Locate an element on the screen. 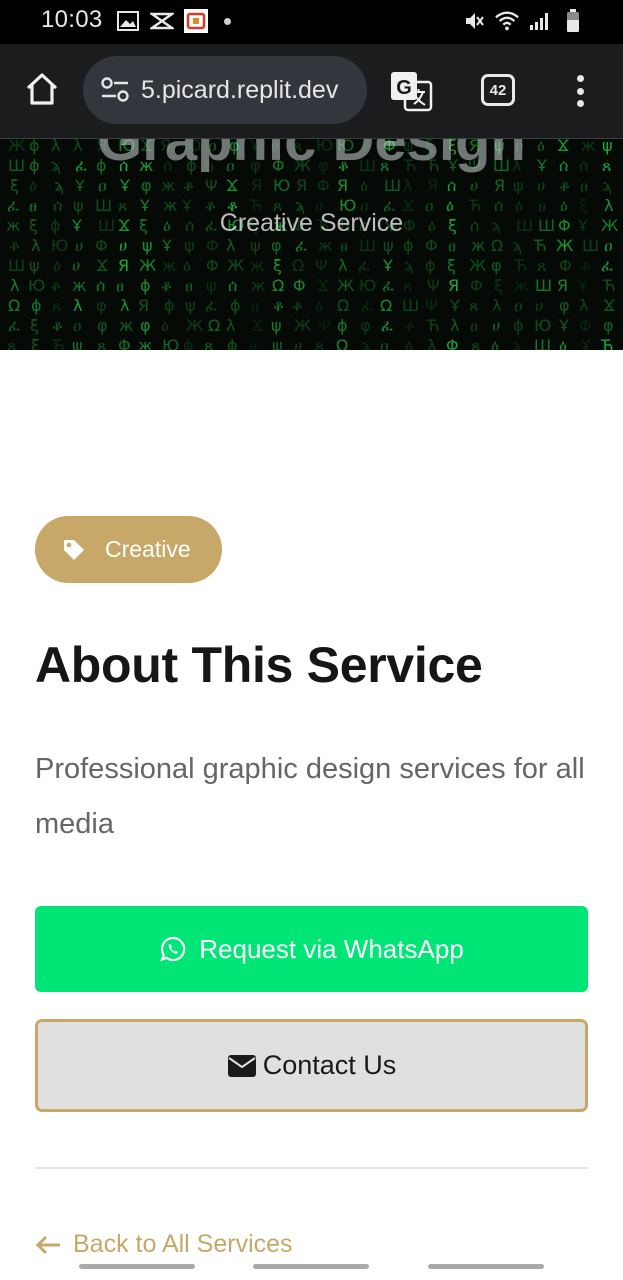 This screenshot has width=623, height=1280. home-gesture is located at coordinates (311, 1266).